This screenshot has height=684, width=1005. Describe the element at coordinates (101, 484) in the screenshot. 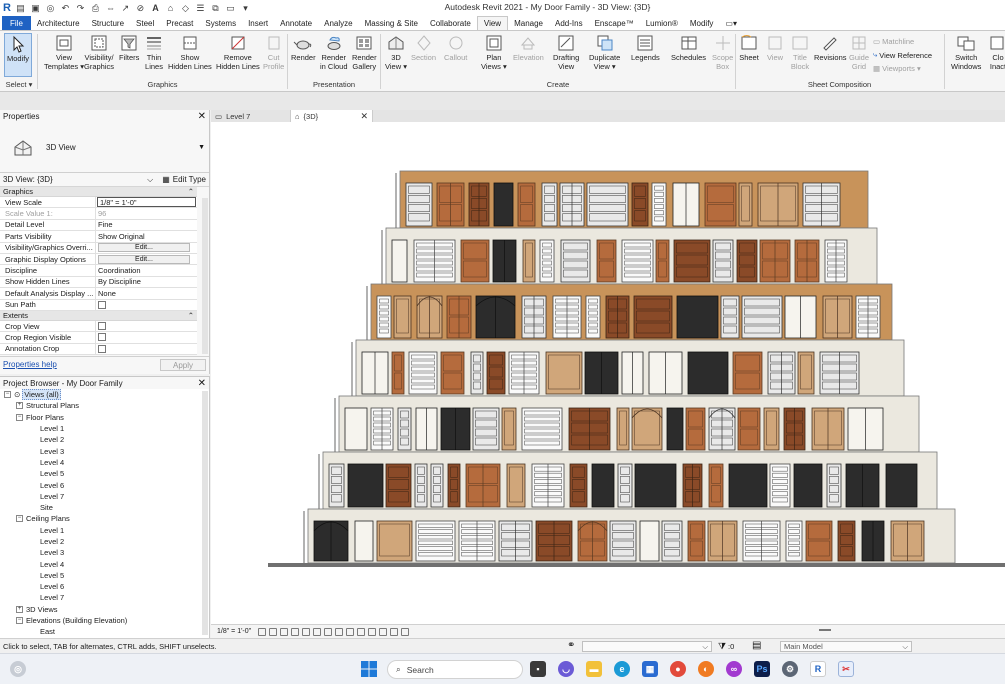

I see `browser-node: Level 6` at that location.